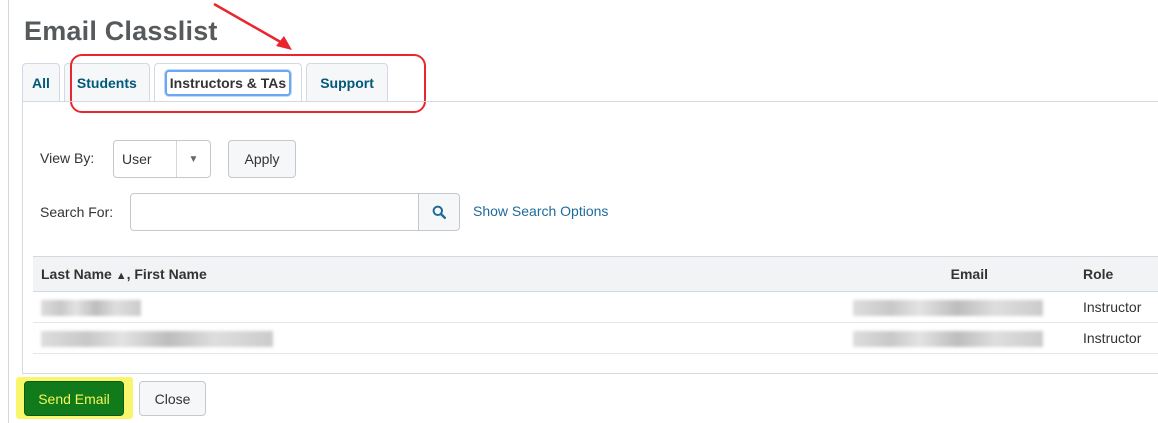 The width and height of the screenshot is (1158, 423). I want to click on name-column-header: Last Name ▲, First Name, so click(443, 274).